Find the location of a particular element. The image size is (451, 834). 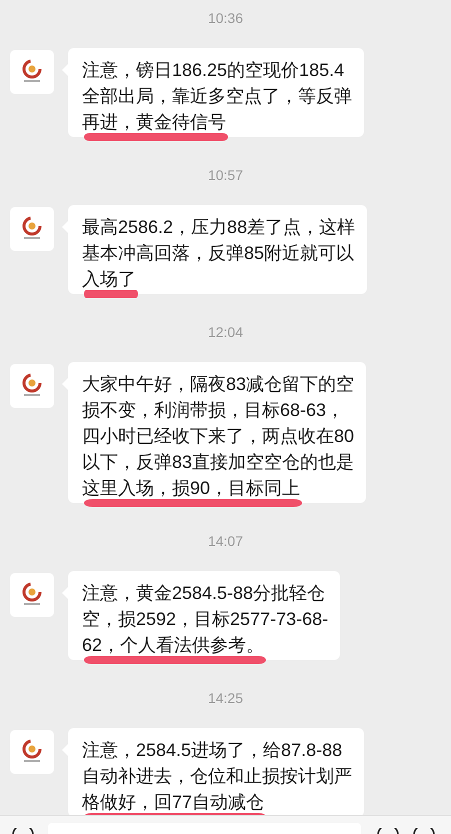

timestamp: 12:04 is located at coordinates (226, 332).